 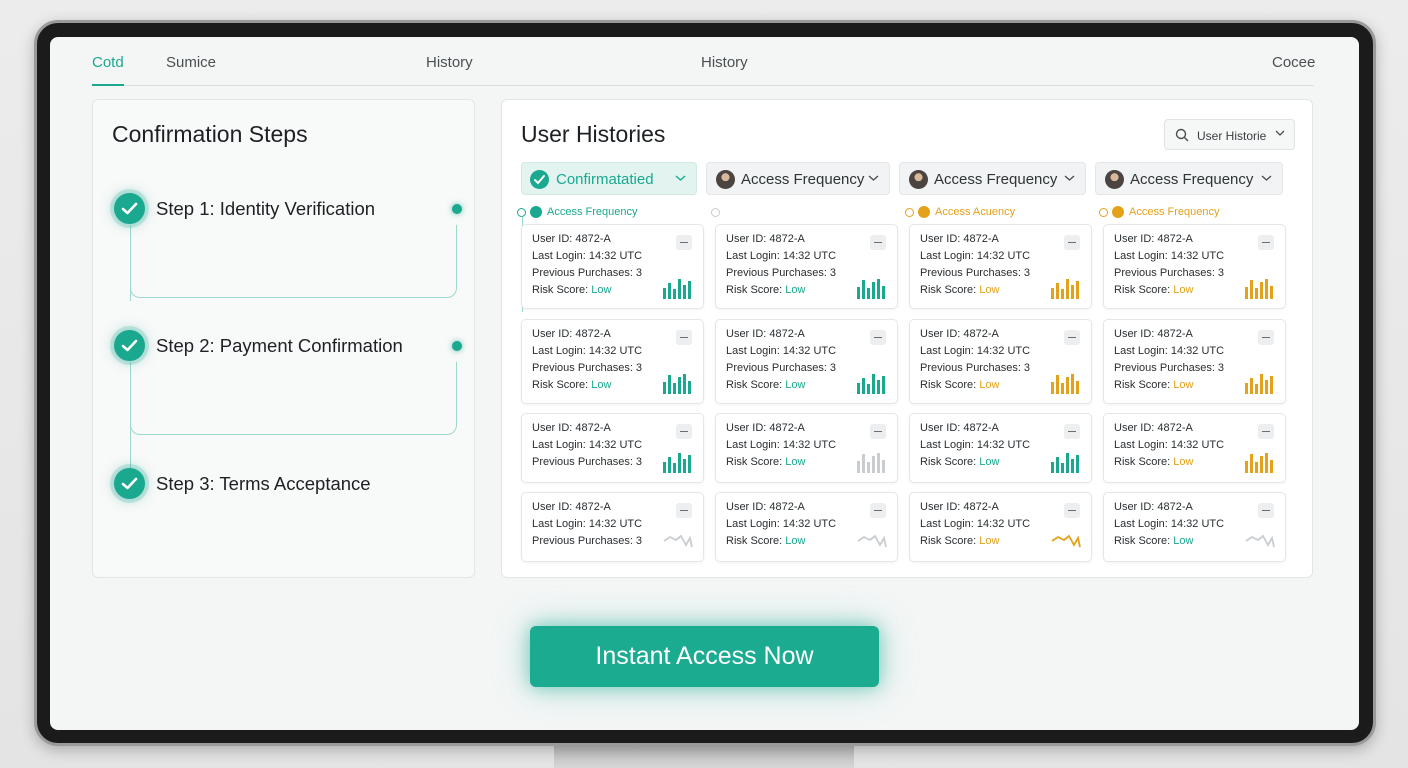 I want to click on avatar-icon, so click(x=725, y=179).